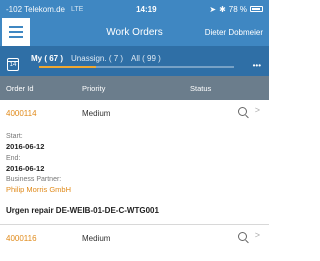 This screenshot has width=320, height=261. Describe the element at coordinates (222, 9) in the screenshot. I see `bluetooth-icon: ✱` at that location.